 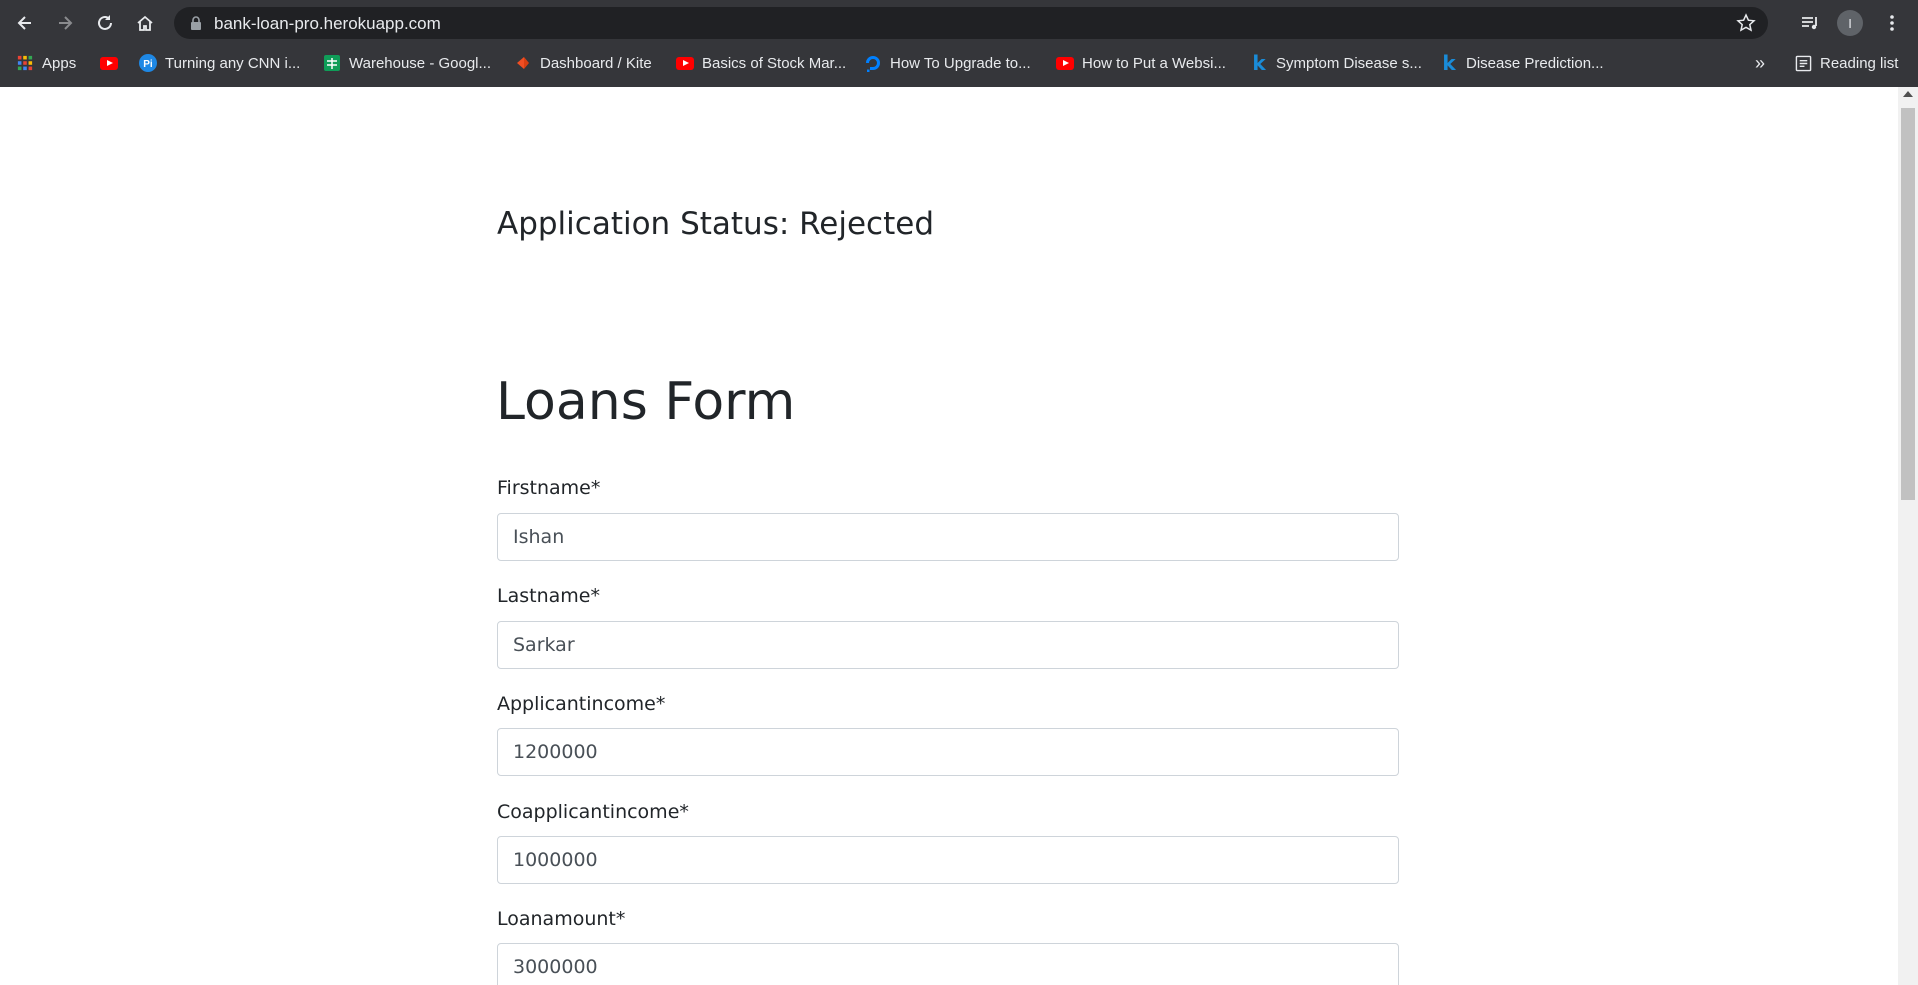 I want to click on lastname-label: Lastname*, so click(x=548, y=596).